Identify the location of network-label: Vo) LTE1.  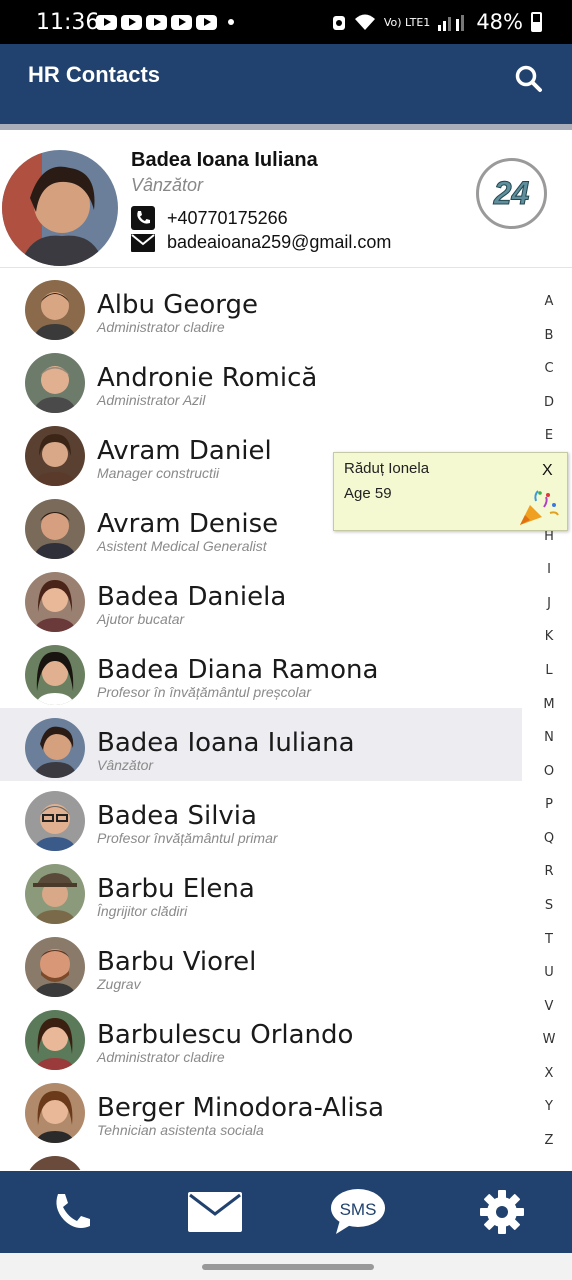
(407, 22).